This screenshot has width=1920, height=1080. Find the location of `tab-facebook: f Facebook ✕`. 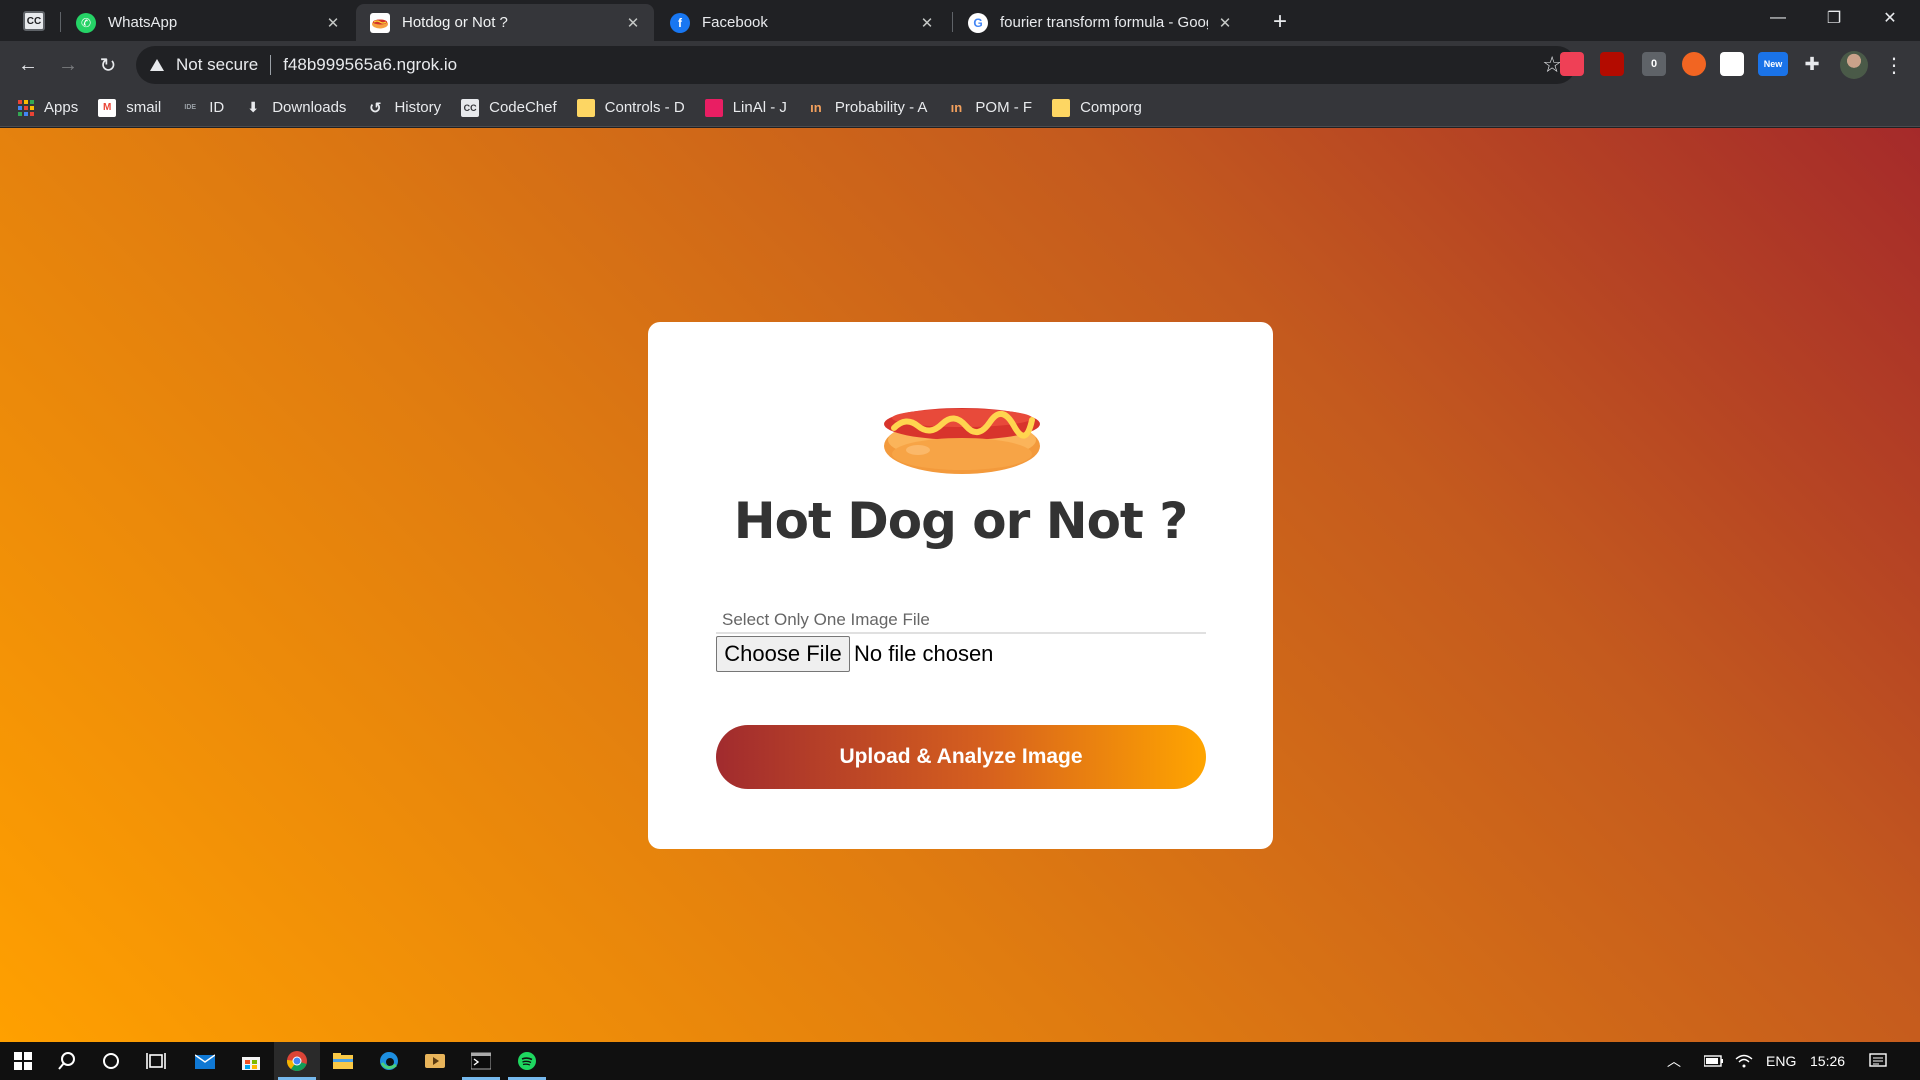

tab-facebook: f Facebook ✕ is located at coordinates (802, 22).